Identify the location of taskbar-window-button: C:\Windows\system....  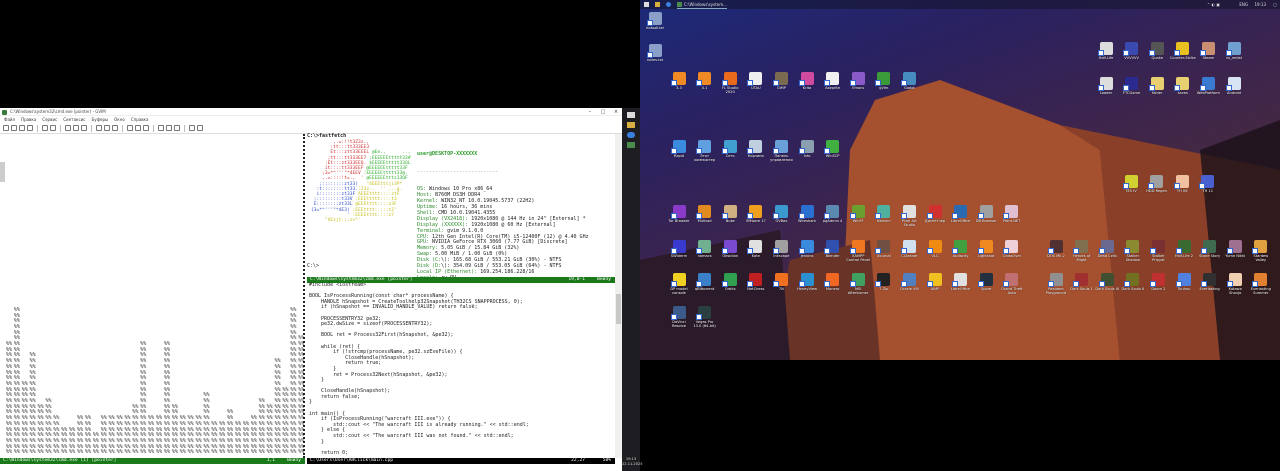
(702, 4).